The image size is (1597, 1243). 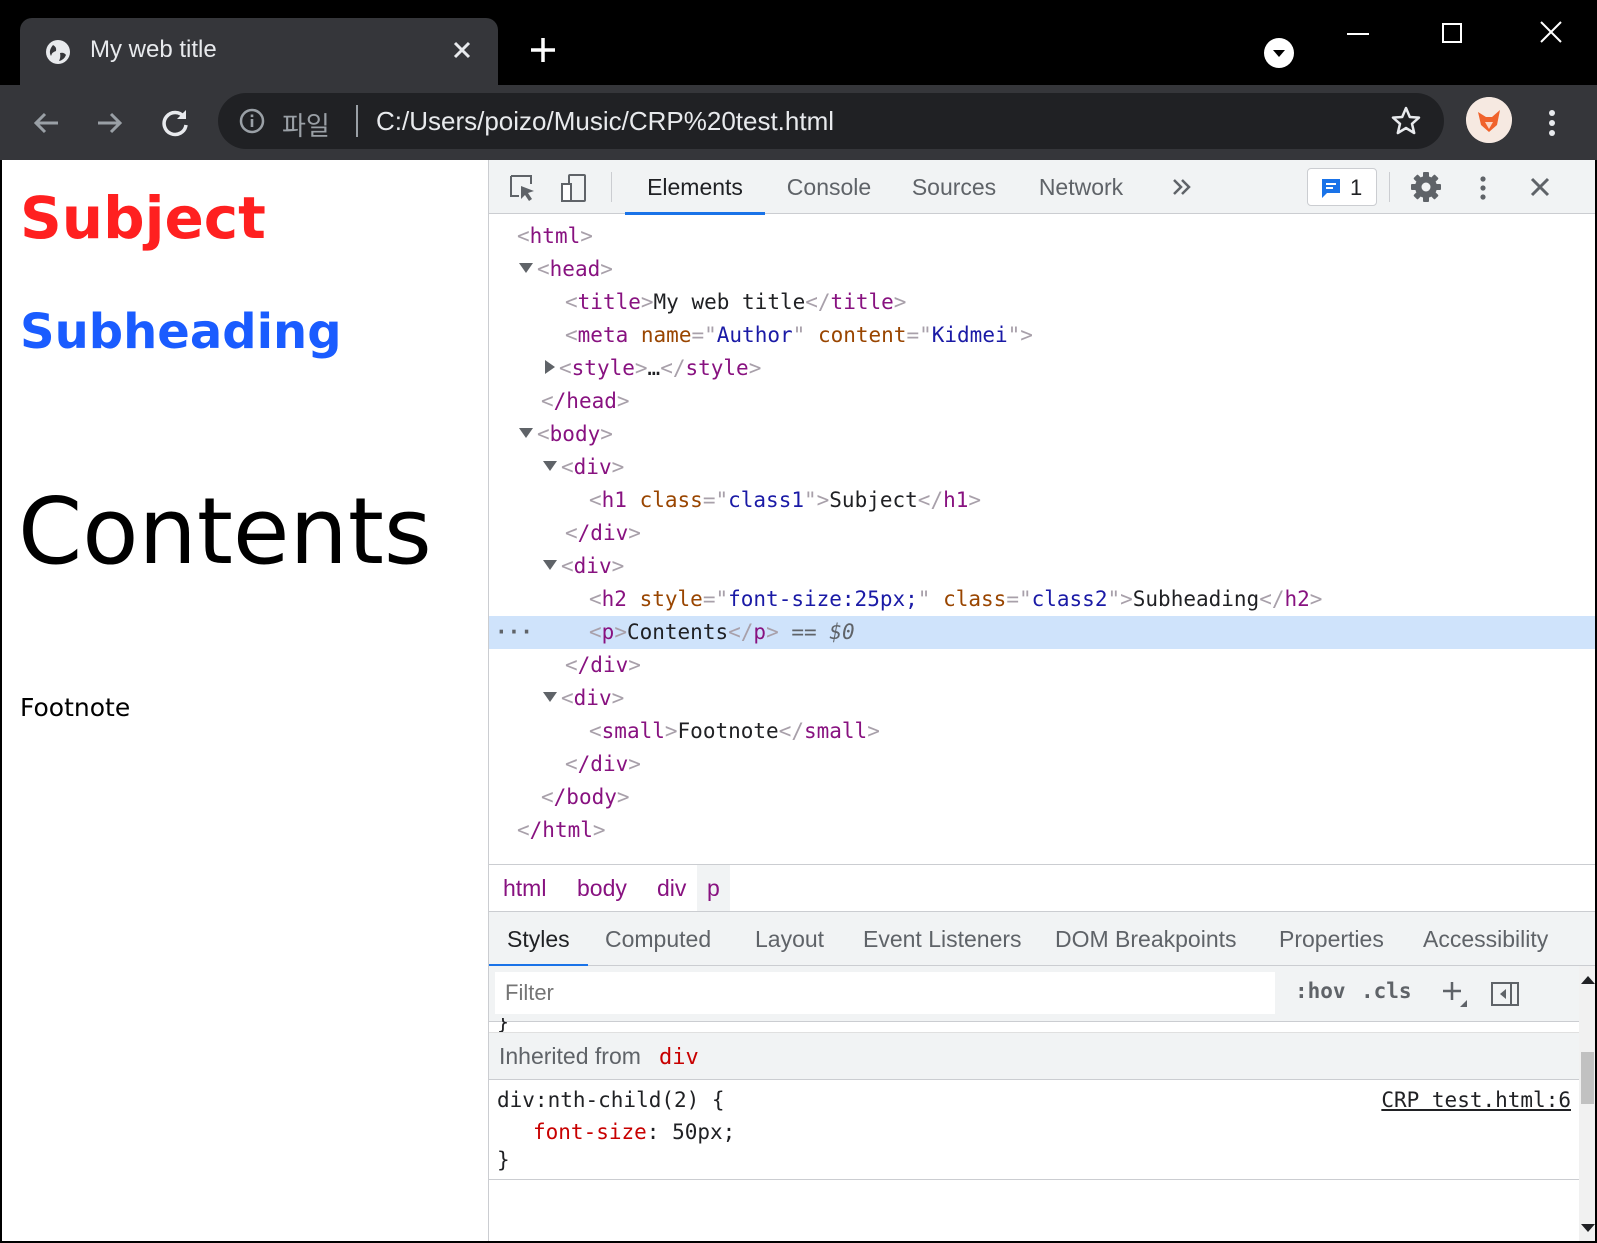 What do you see at coordinates (703, 1132) in the screenshot?
I see `property-value: 50px;` at bounding box center [703, 1132].